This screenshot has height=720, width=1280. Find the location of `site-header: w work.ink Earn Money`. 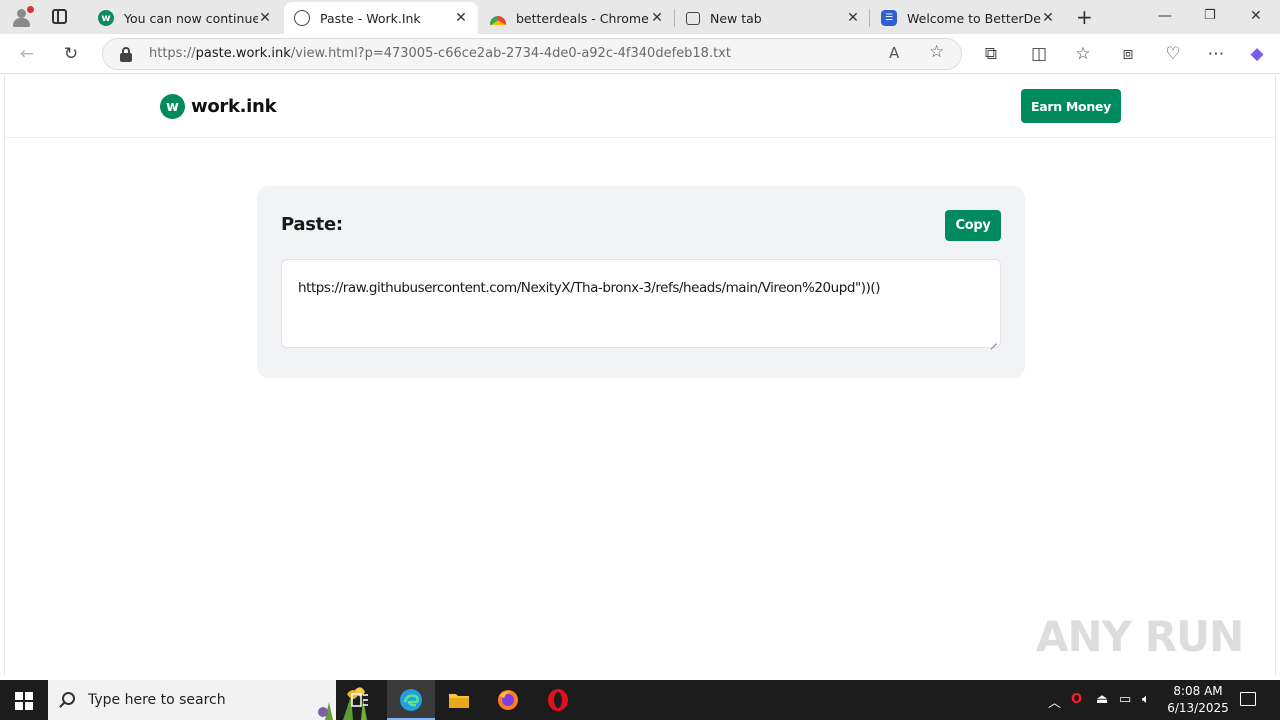

site-header: w work.ink Earn Money is located at coordinates (640, 106).